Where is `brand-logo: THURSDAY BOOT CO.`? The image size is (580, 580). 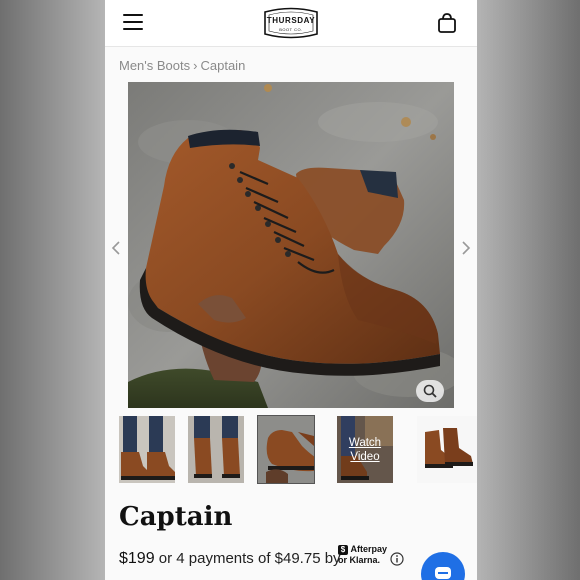 brand-logo: THURSDAY BOOT CO. is located at coordinates (291, 23).